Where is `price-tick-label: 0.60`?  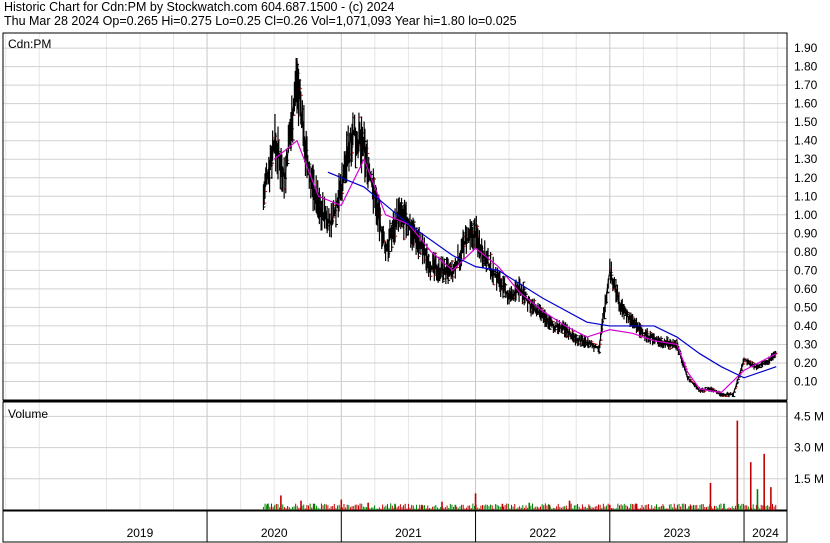 price-tick-label: 0.60 is located at coordinates (806, 289).